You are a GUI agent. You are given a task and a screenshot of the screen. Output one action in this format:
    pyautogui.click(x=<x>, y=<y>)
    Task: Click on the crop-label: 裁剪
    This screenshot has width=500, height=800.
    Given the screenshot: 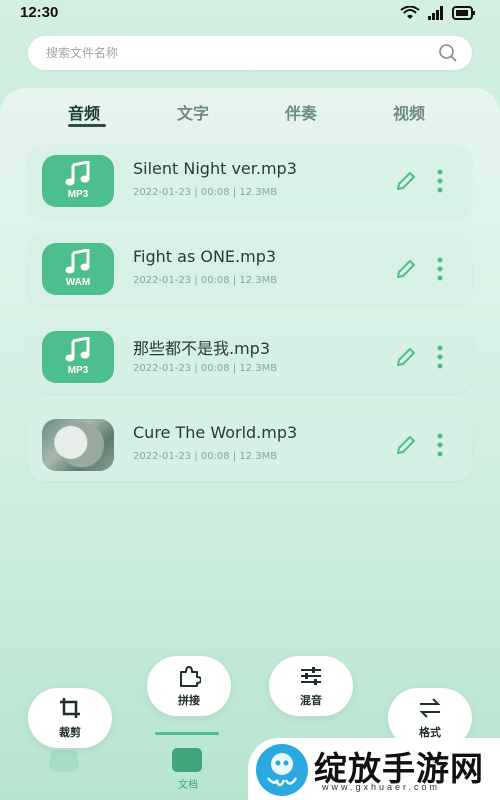 What is the action you would take?
    pyautogui.click(x=70, y=732)
    